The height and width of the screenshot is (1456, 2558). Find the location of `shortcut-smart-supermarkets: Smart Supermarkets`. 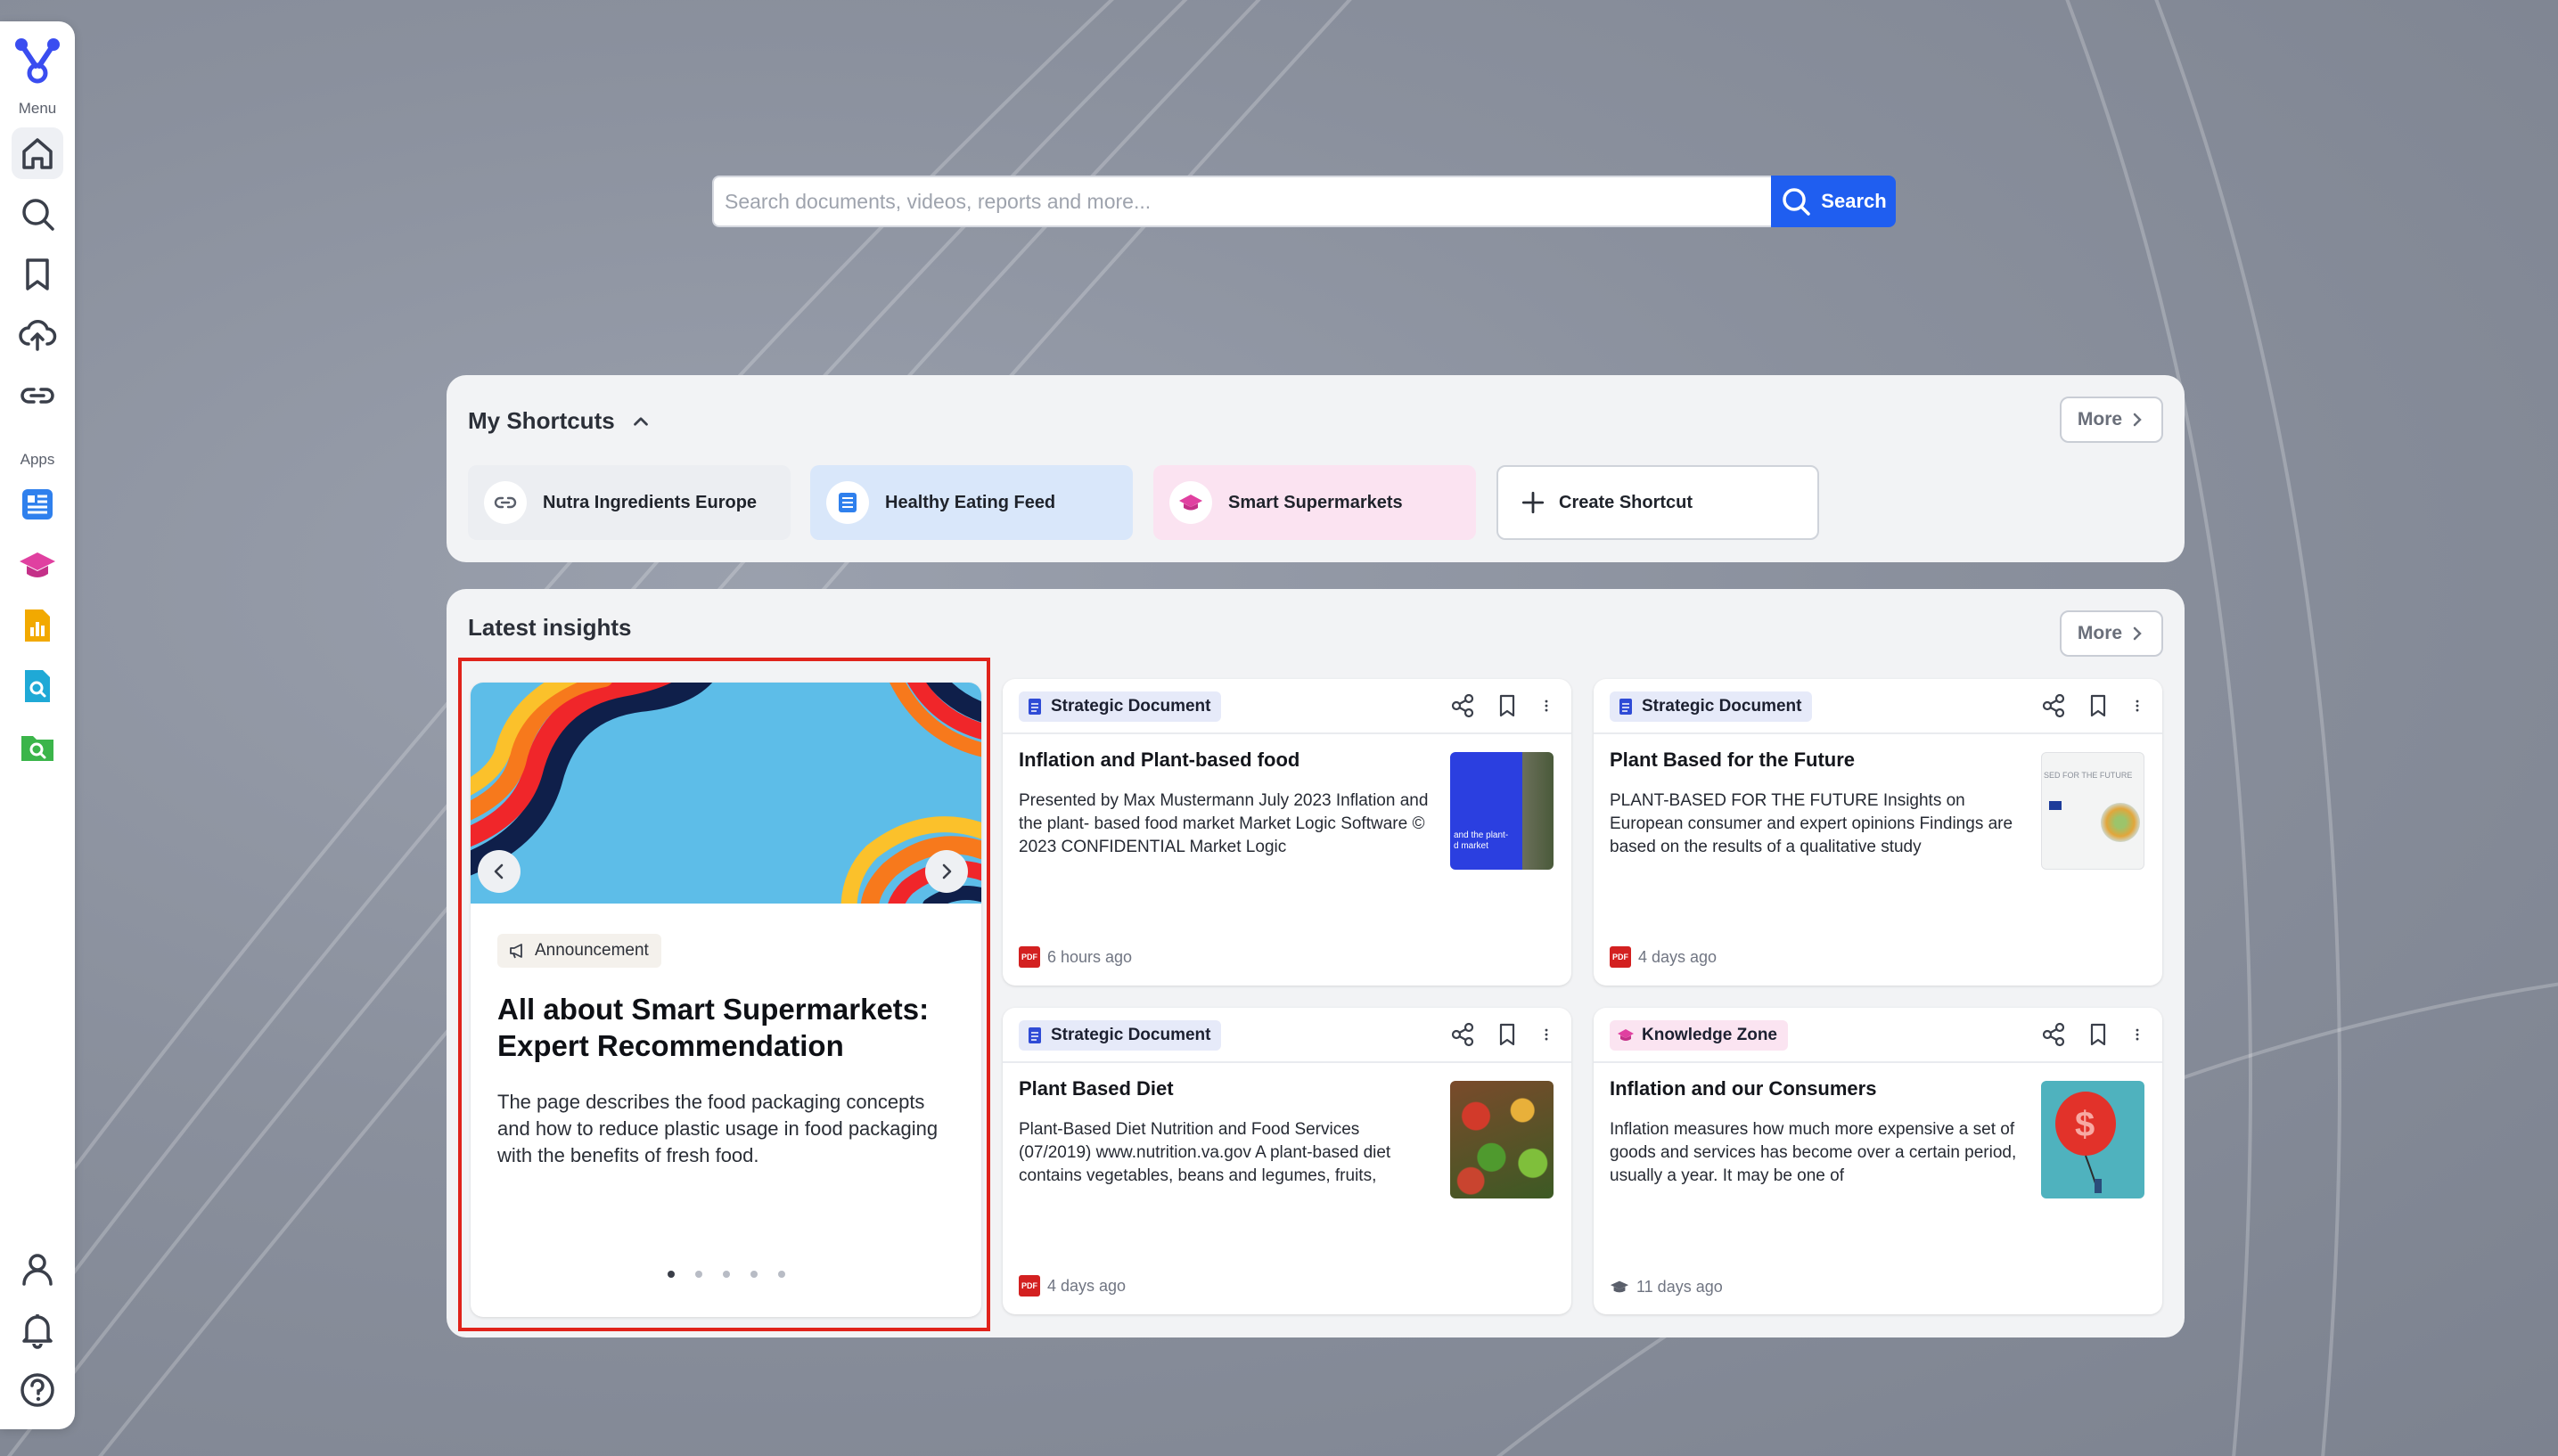

shortcut-smart-supermarkets: Smart Supermarkets is located at coordinates (1314, 502).